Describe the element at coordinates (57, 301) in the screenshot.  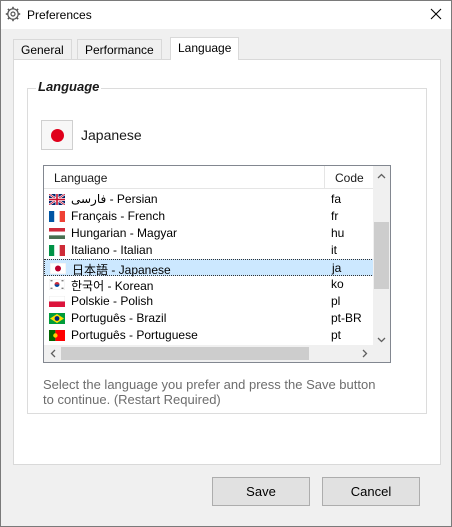
I see `pl-flag-icon` at that location.